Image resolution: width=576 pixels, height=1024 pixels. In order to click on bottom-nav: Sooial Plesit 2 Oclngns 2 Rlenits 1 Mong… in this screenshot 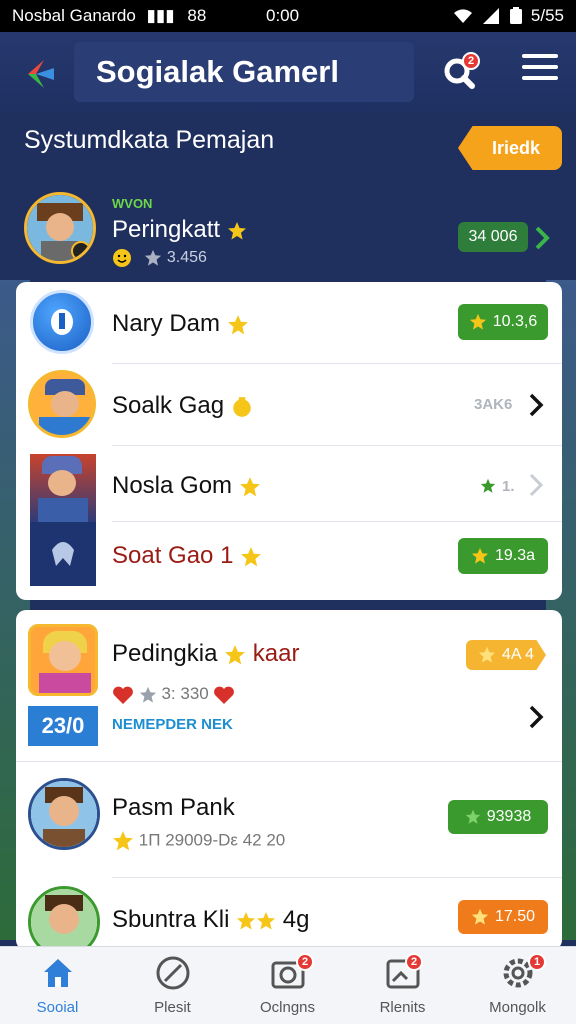, I will do `click(288, 985)`.